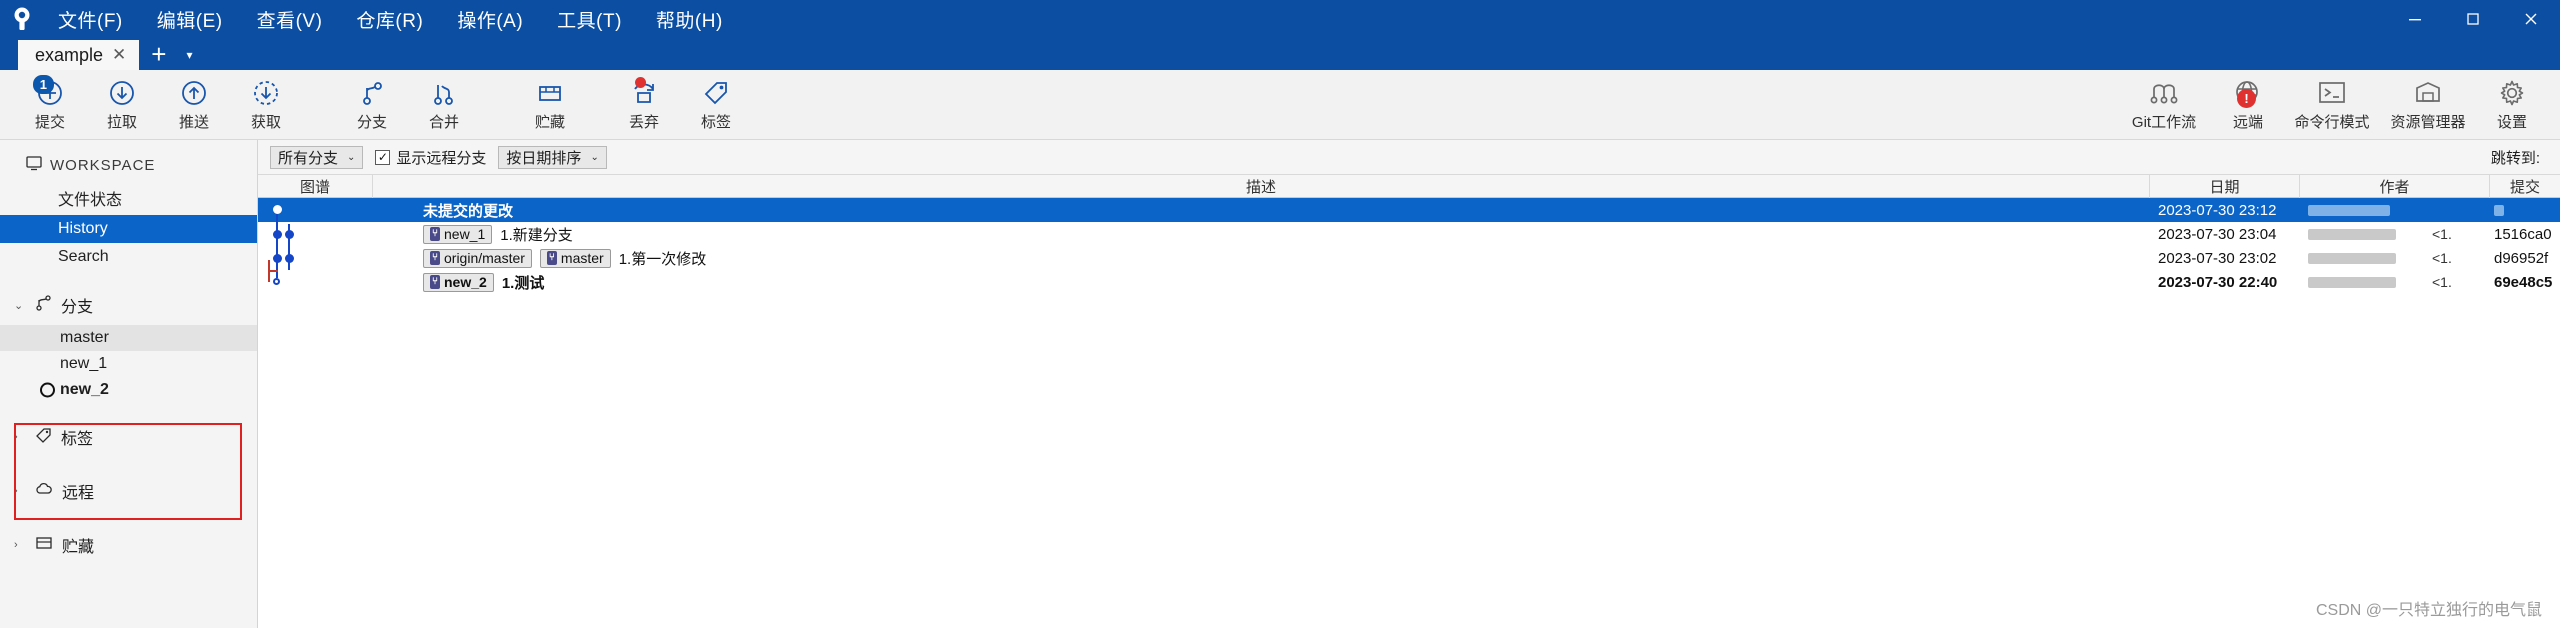 The height and width of the screenshot is (628, 2560). I want to click on toolbar-discard-label: 丢弃, so click(643, 122).